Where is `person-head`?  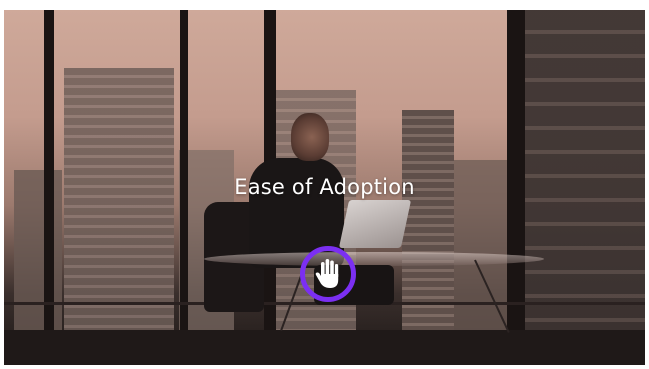
person-head is located at coordinates (310, 137).